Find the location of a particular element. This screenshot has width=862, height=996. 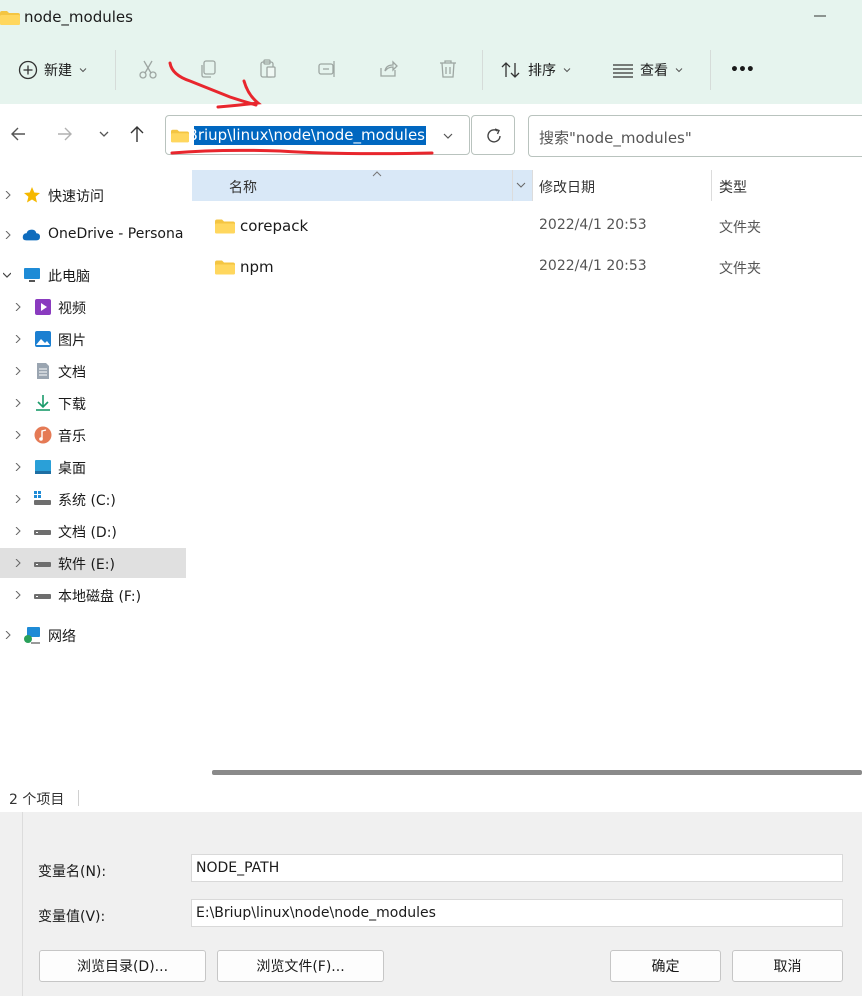

sort-arrows-icon is located at coordinates (510, 70).